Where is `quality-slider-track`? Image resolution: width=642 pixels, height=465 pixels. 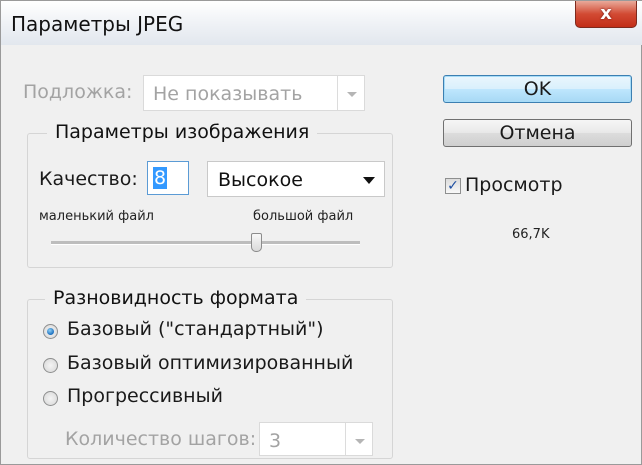
quality-slider-track is located at coordinates (205, 243).